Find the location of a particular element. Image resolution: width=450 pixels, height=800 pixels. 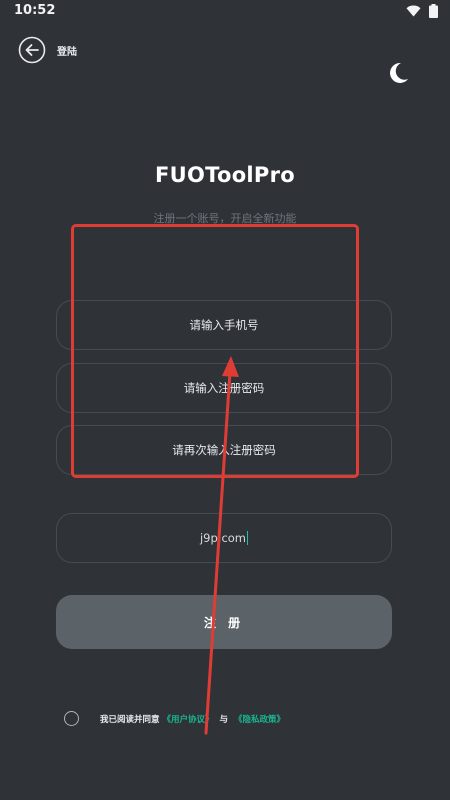

back-button is located at coordinates (32, 50).